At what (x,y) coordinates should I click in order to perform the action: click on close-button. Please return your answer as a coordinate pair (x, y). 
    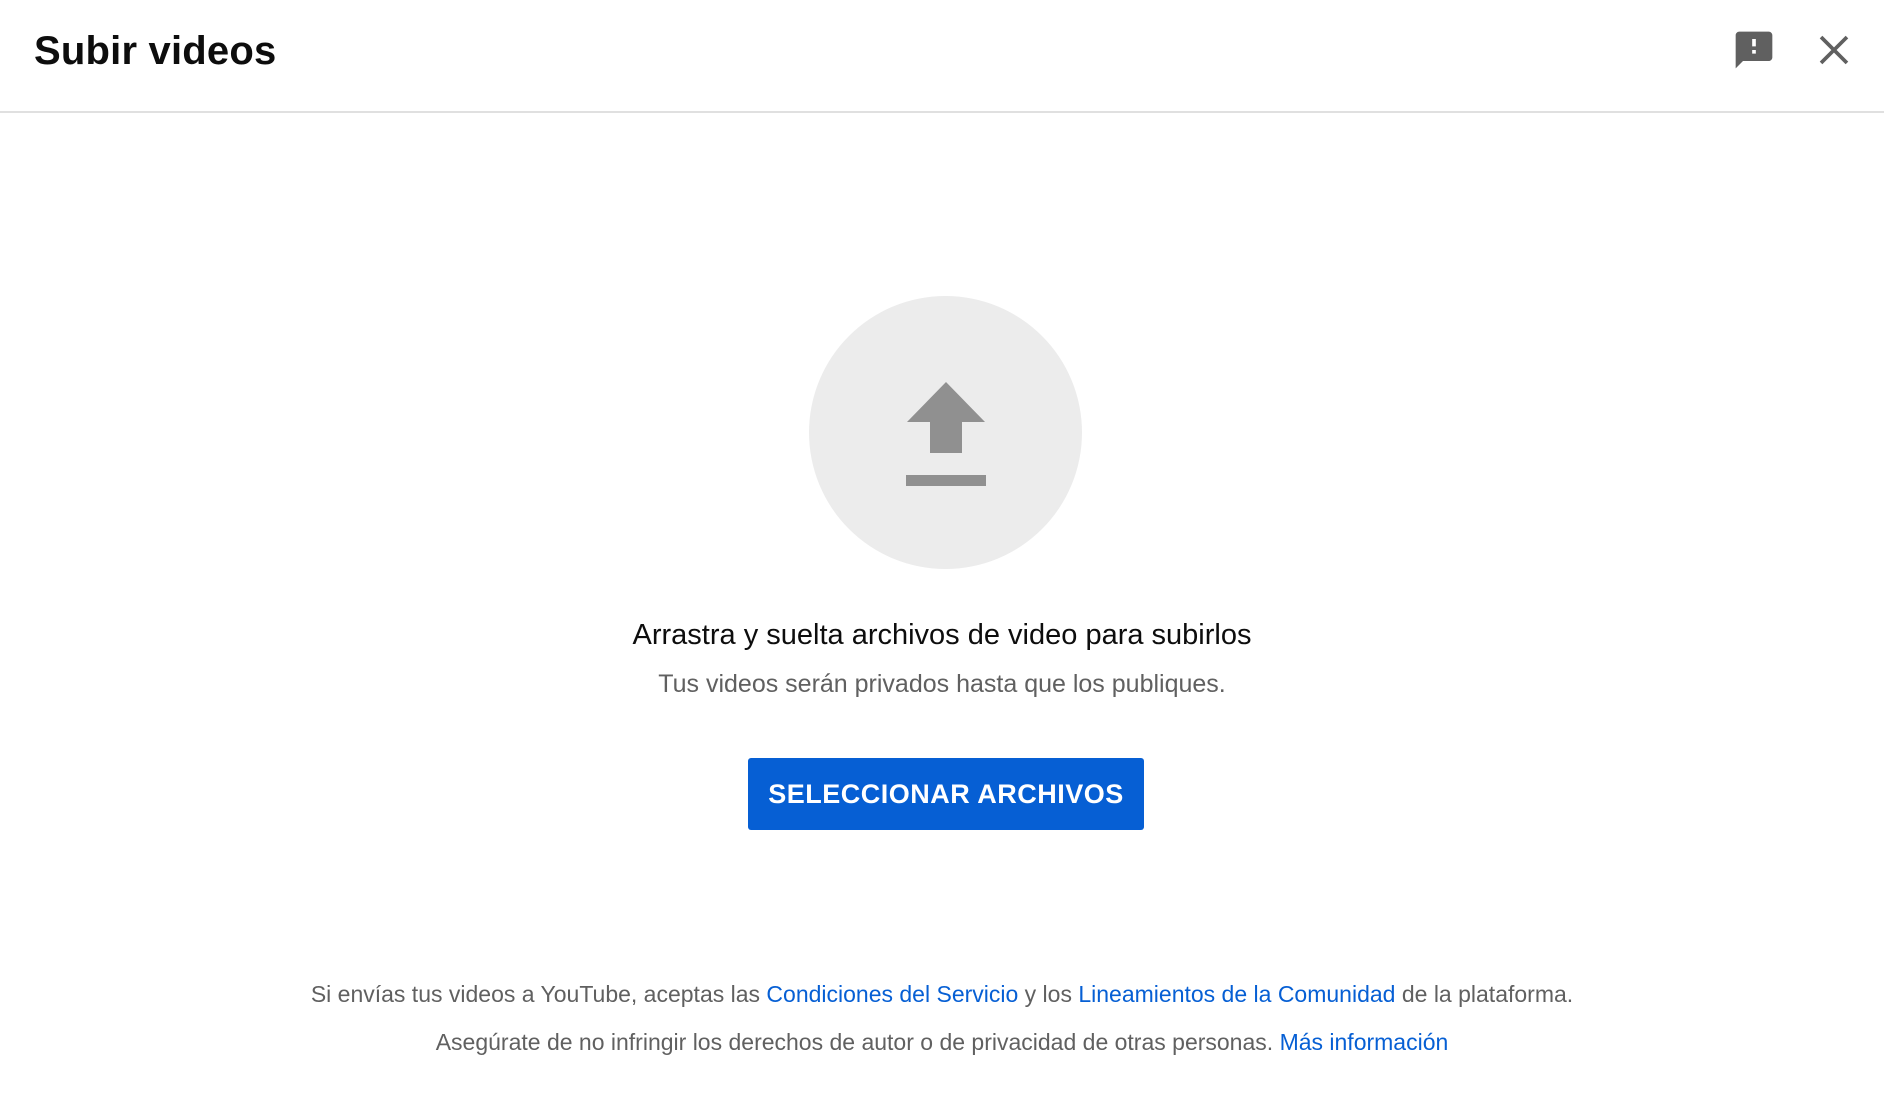
    Looking at the image, I should click on (1834, 50).